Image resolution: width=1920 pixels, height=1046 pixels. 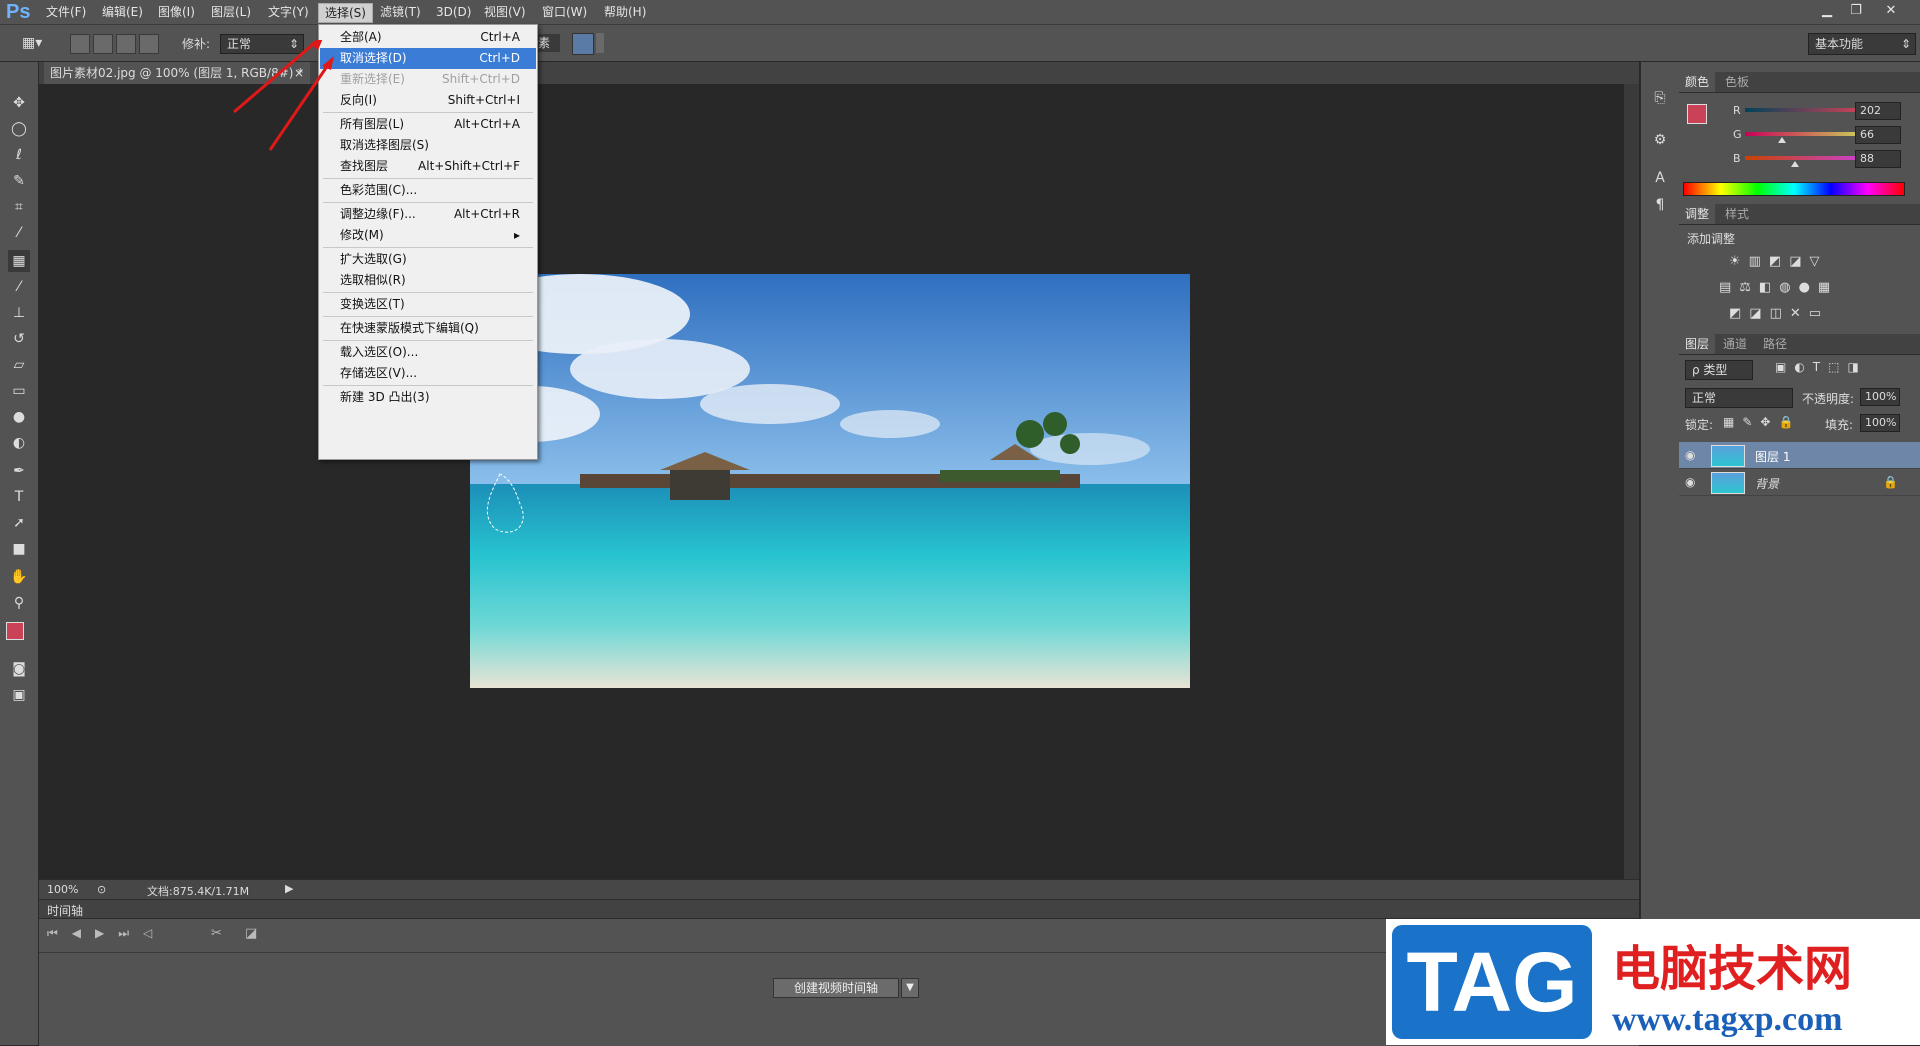 What do you see at coordinates (19, 365) in the screenshot?
I see `eraser-tool-icon: ▱` at bounding box center [19, 365].